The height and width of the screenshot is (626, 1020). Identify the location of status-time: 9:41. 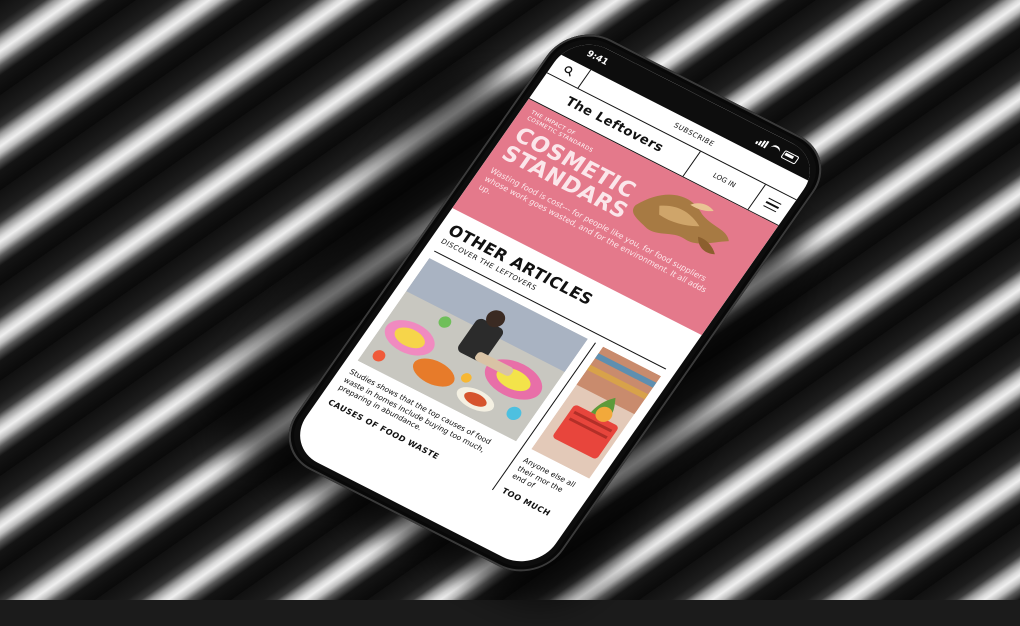
(597, 58).